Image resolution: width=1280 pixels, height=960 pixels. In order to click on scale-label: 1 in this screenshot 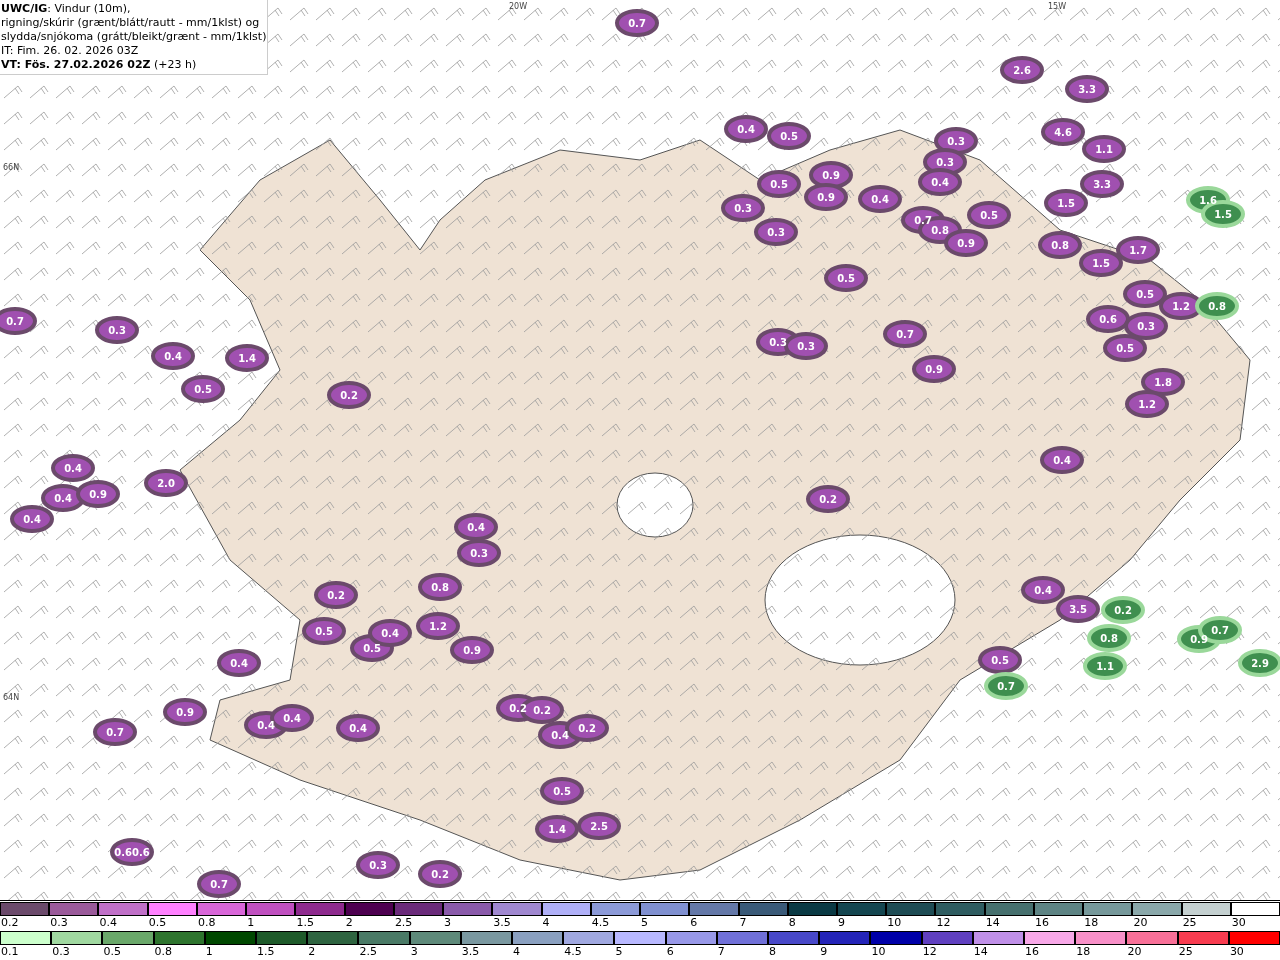, I will do `click(250, 923)`.